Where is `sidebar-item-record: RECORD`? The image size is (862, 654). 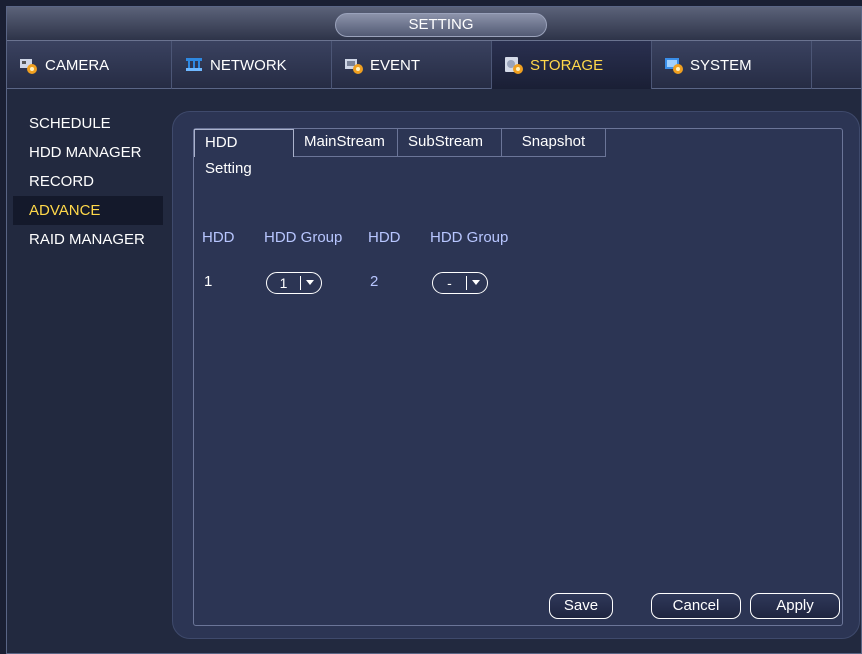 sidebar-item-record: RECORD is located at coordinates (88, 181).